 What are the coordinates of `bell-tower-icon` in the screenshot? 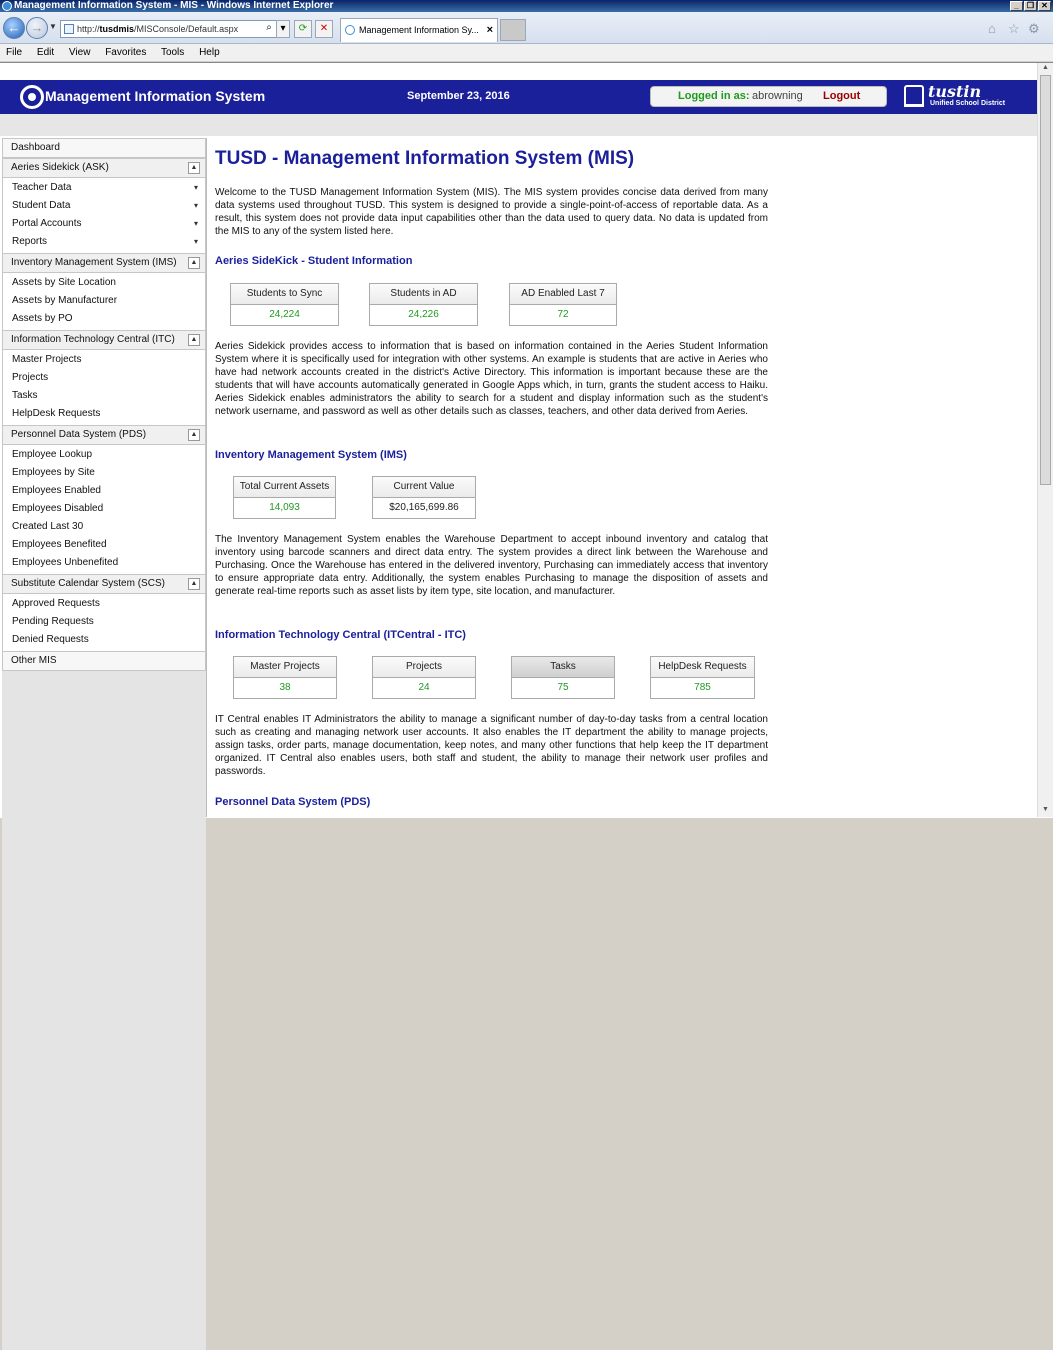 It's located at (914, 96).